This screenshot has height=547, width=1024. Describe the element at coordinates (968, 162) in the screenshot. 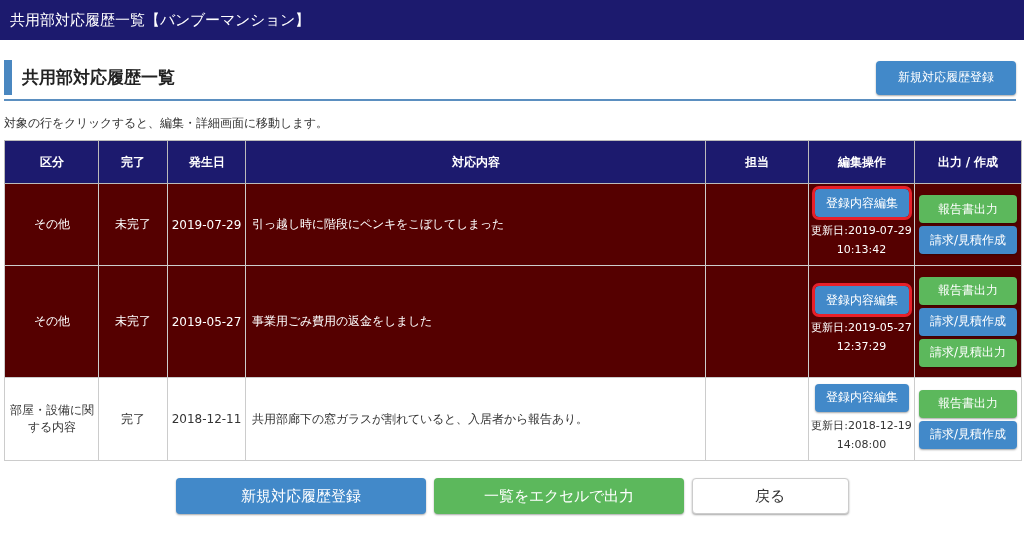

I see `column-header: 出力 / 作成` at that location.